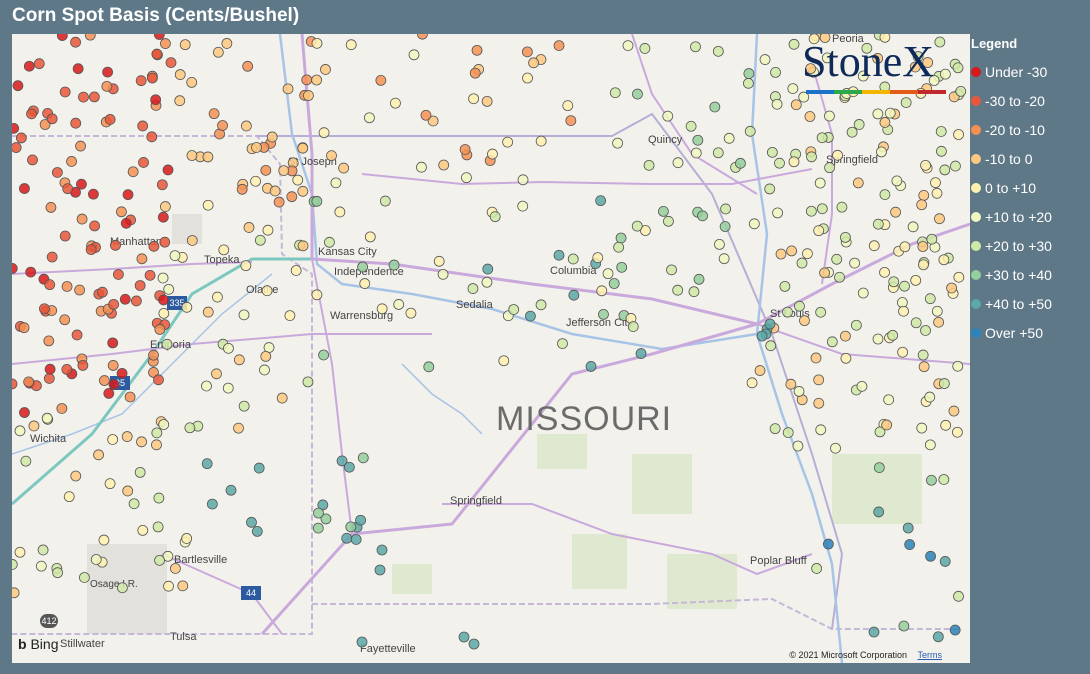 The image size is (1090, 674). Describe the element at coordinates (1028, 129) in the screenshot. I see `legend-item: -20 to -10` at that location.